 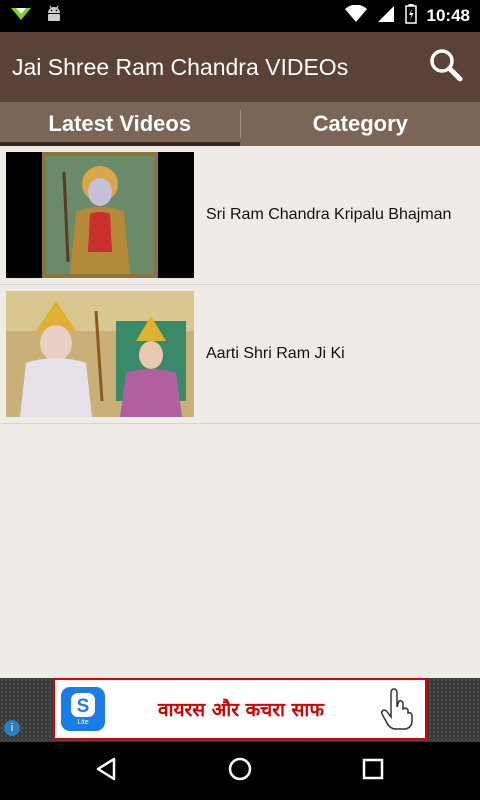 What do you see at coordinates (360, 124) in the screenshot?
I see `tab-category: Category` at bounding box center [360, 124].